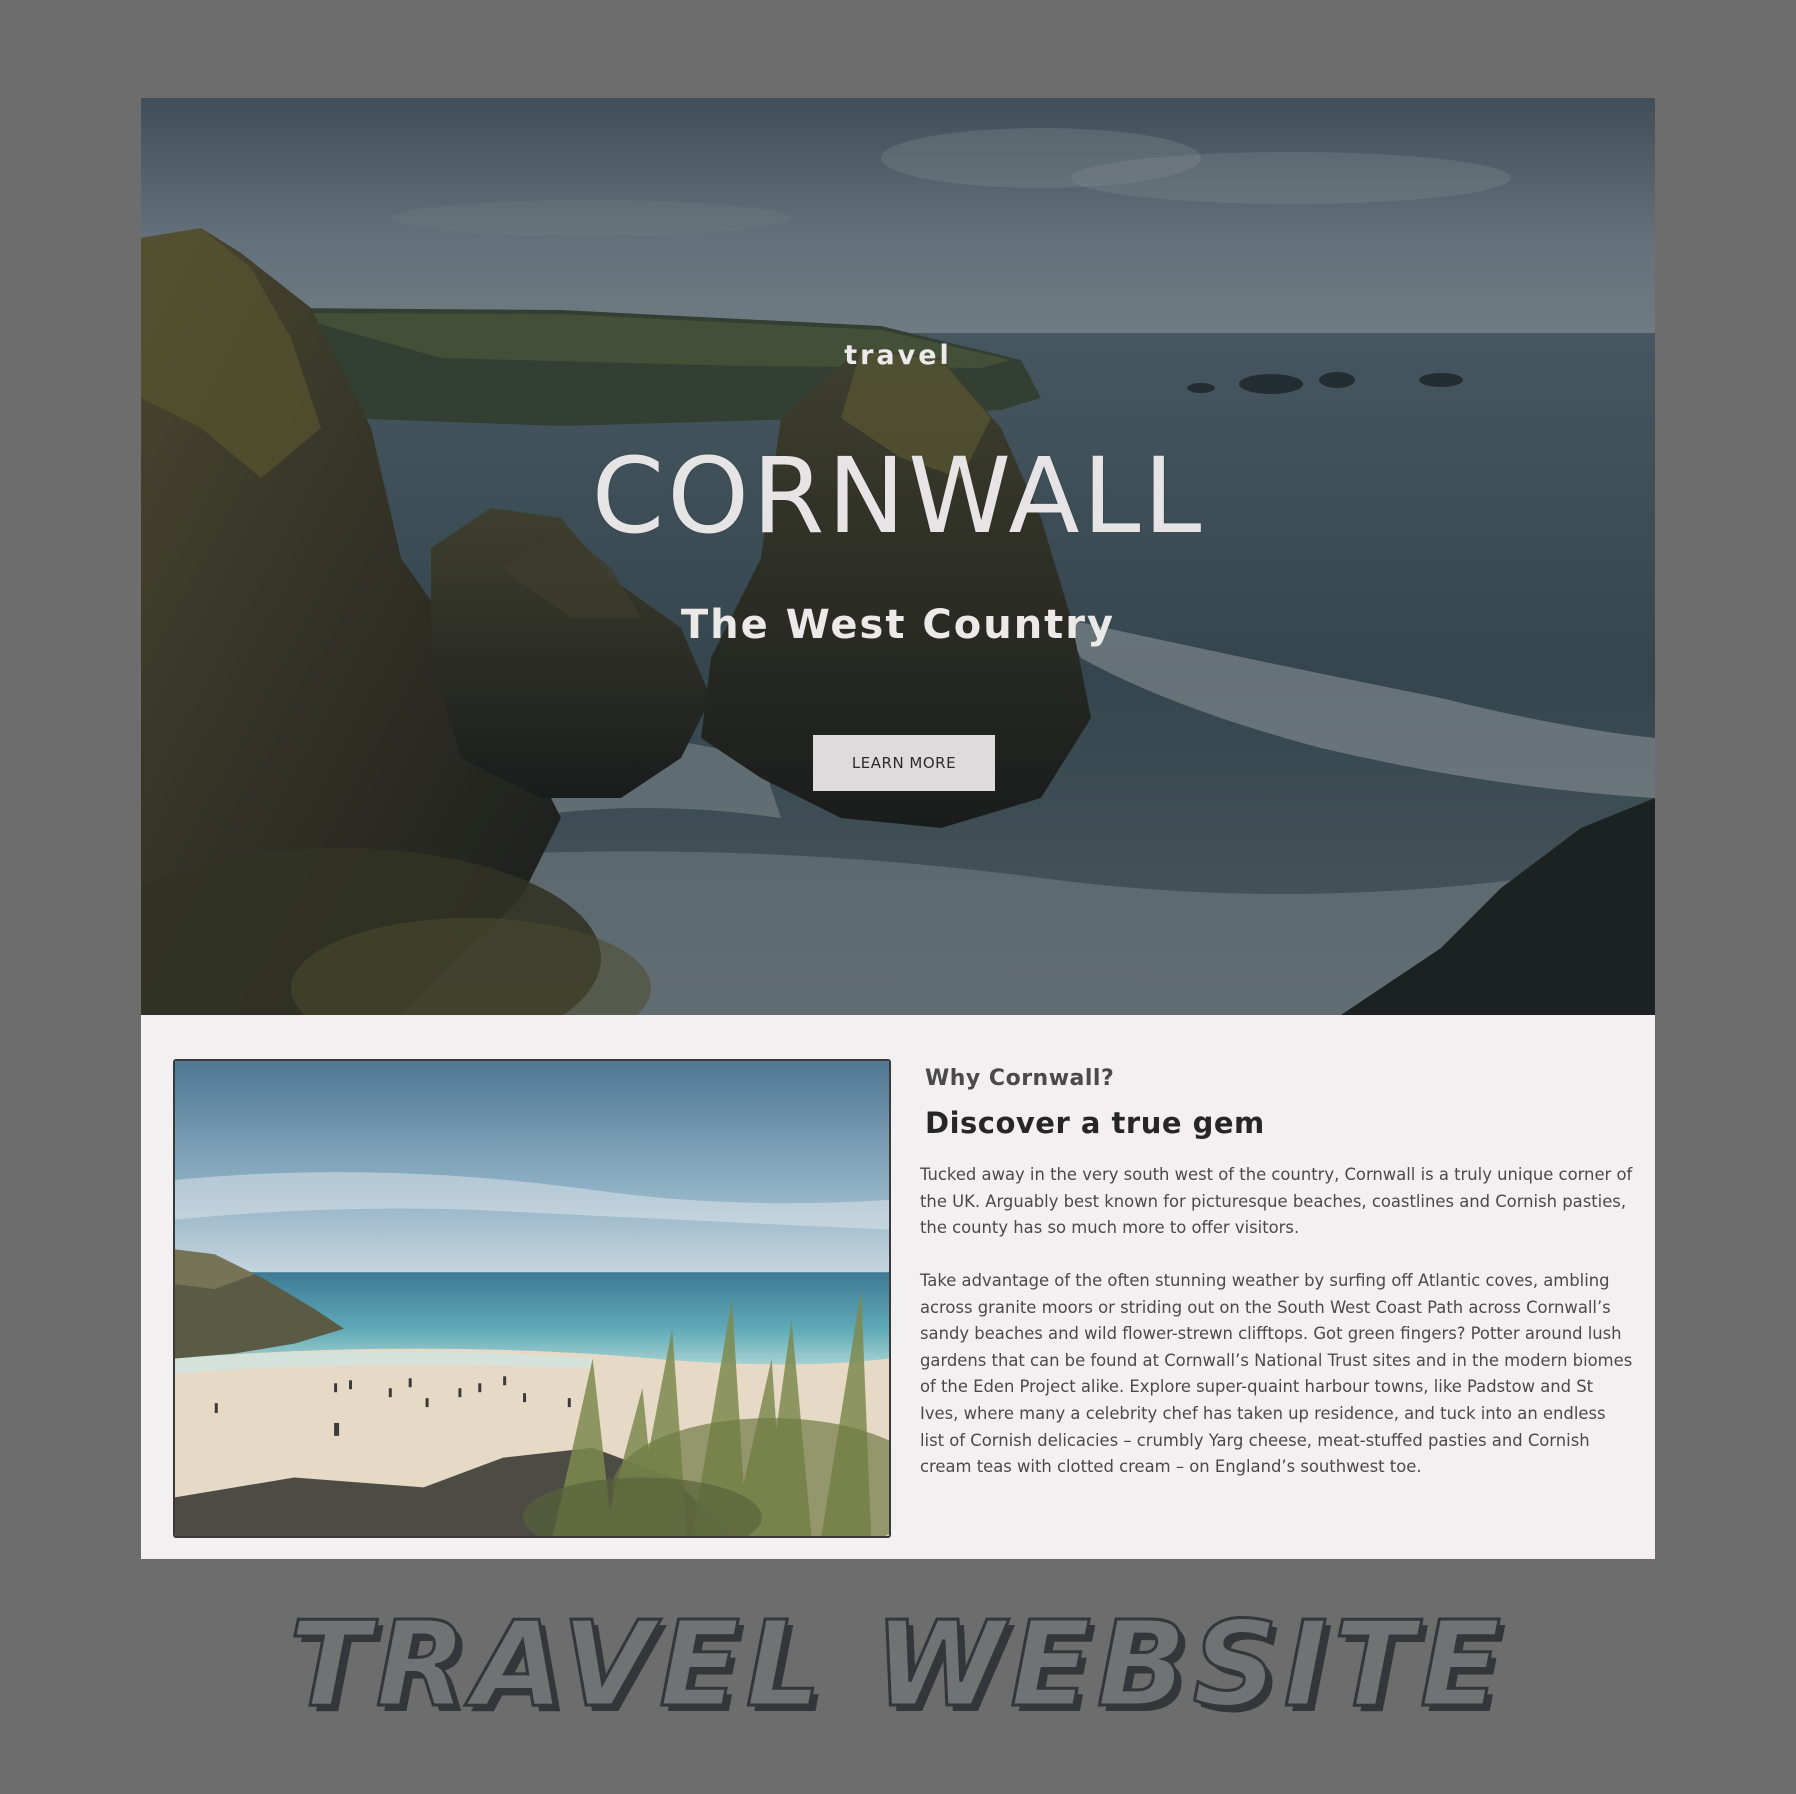  Describe the element at coordinates (898, 355) in the screenshot. I see `hero-kicker: travel` at that location.